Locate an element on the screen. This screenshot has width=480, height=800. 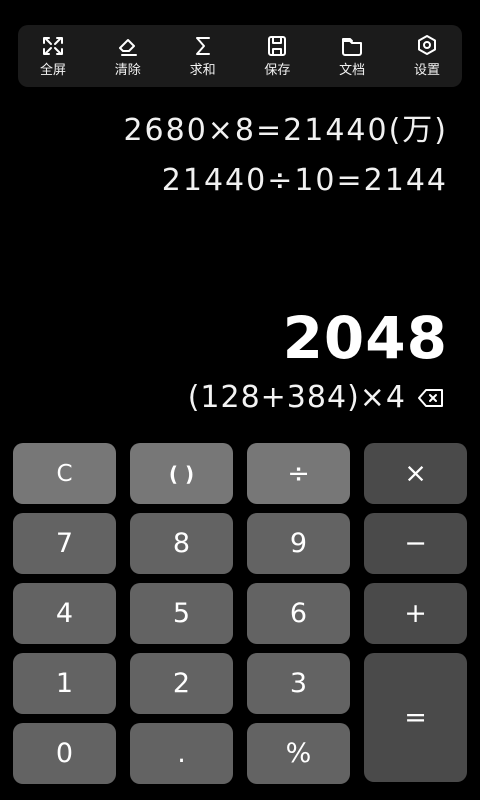
settings-label: 设置 is located at coordinates (426, 70).